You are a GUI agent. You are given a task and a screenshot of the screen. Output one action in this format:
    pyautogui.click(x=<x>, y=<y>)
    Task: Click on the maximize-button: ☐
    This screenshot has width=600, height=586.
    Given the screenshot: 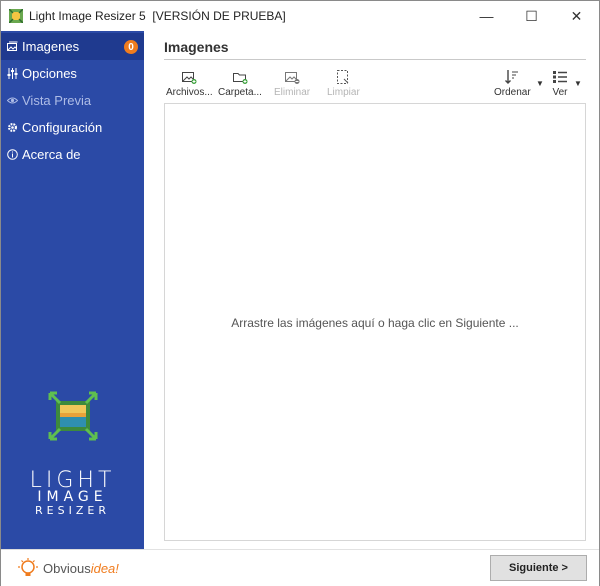 What is the action you would take?
    pyautogui.click(x=531, y=16)
    